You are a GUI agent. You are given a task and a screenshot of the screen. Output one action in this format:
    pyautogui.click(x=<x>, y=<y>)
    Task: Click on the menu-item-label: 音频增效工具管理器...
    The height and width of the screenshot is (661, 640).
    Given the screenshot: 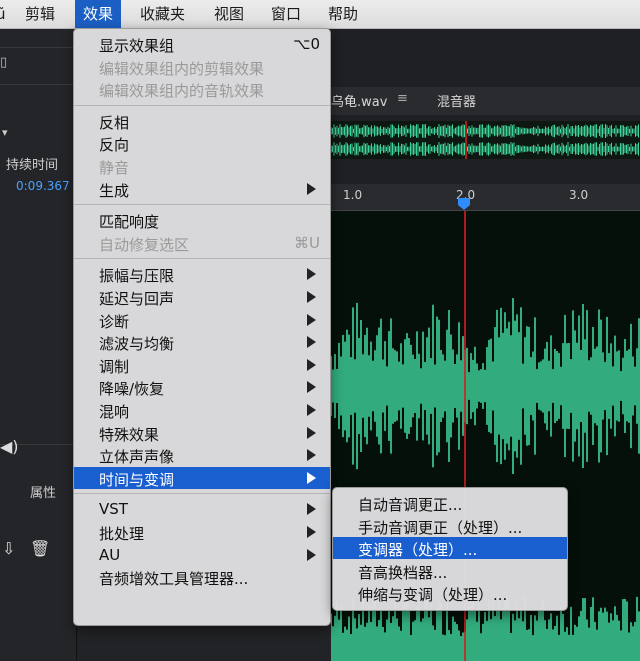 What is the action you would take?
    pyautogui.click(x=174, y=579)
    